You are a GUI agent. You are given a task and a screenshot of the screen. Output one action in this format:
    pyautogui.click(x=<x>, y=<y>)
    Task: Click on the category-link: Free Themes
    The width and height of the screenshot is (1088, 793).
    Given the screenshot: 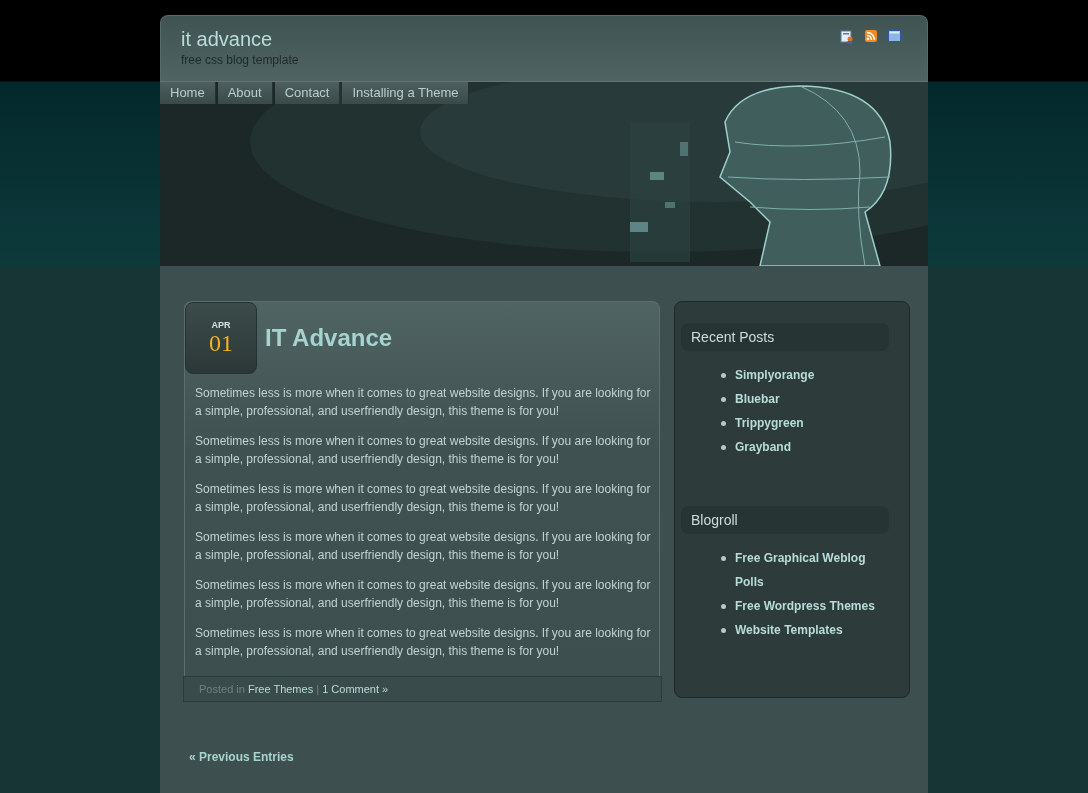 What is the action you would take?
    pyautogui.click(x=280, y=689)
    